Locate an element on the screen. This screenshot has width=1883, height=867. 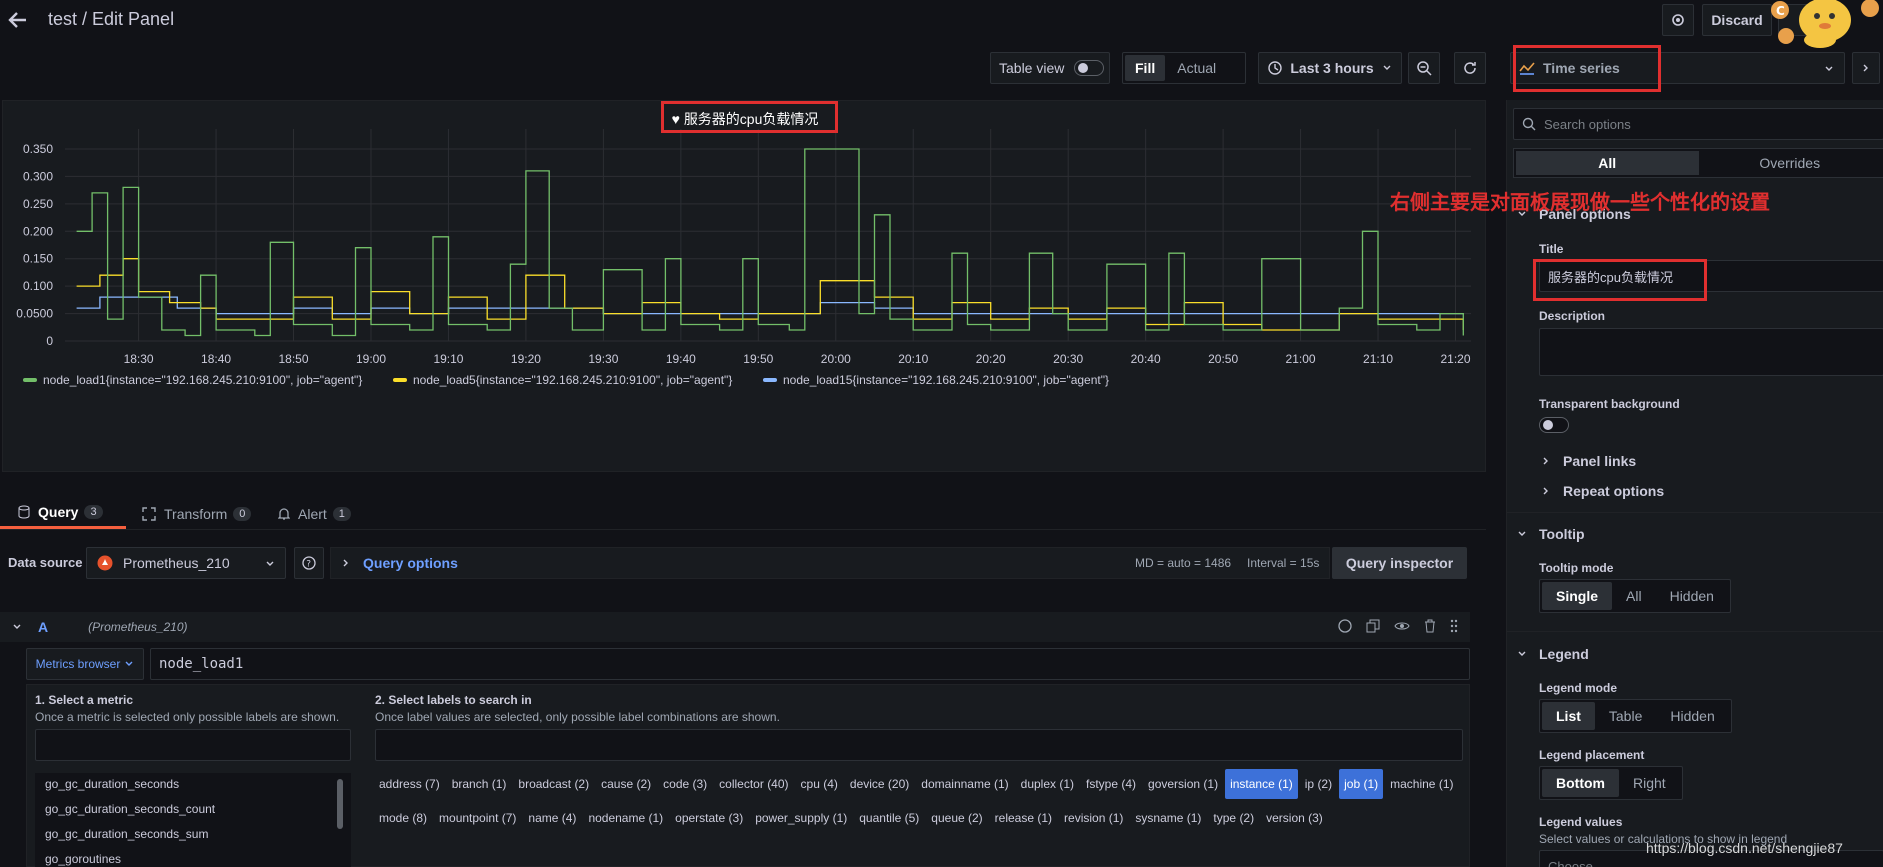
query-row-header: A (Prometheus_210) is located at coordinates (735, 627).